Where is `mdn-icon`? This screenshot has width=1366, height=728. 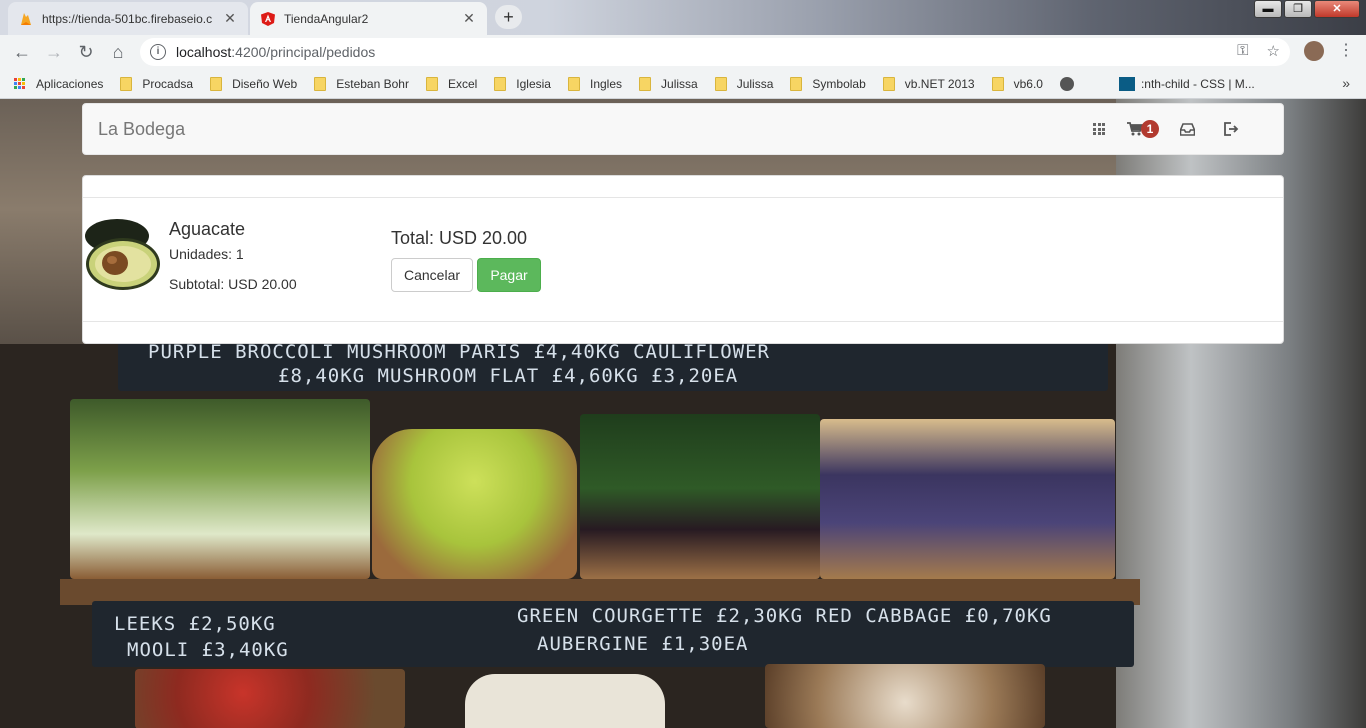
mdn-icon is located at coordinates (1126, 83).